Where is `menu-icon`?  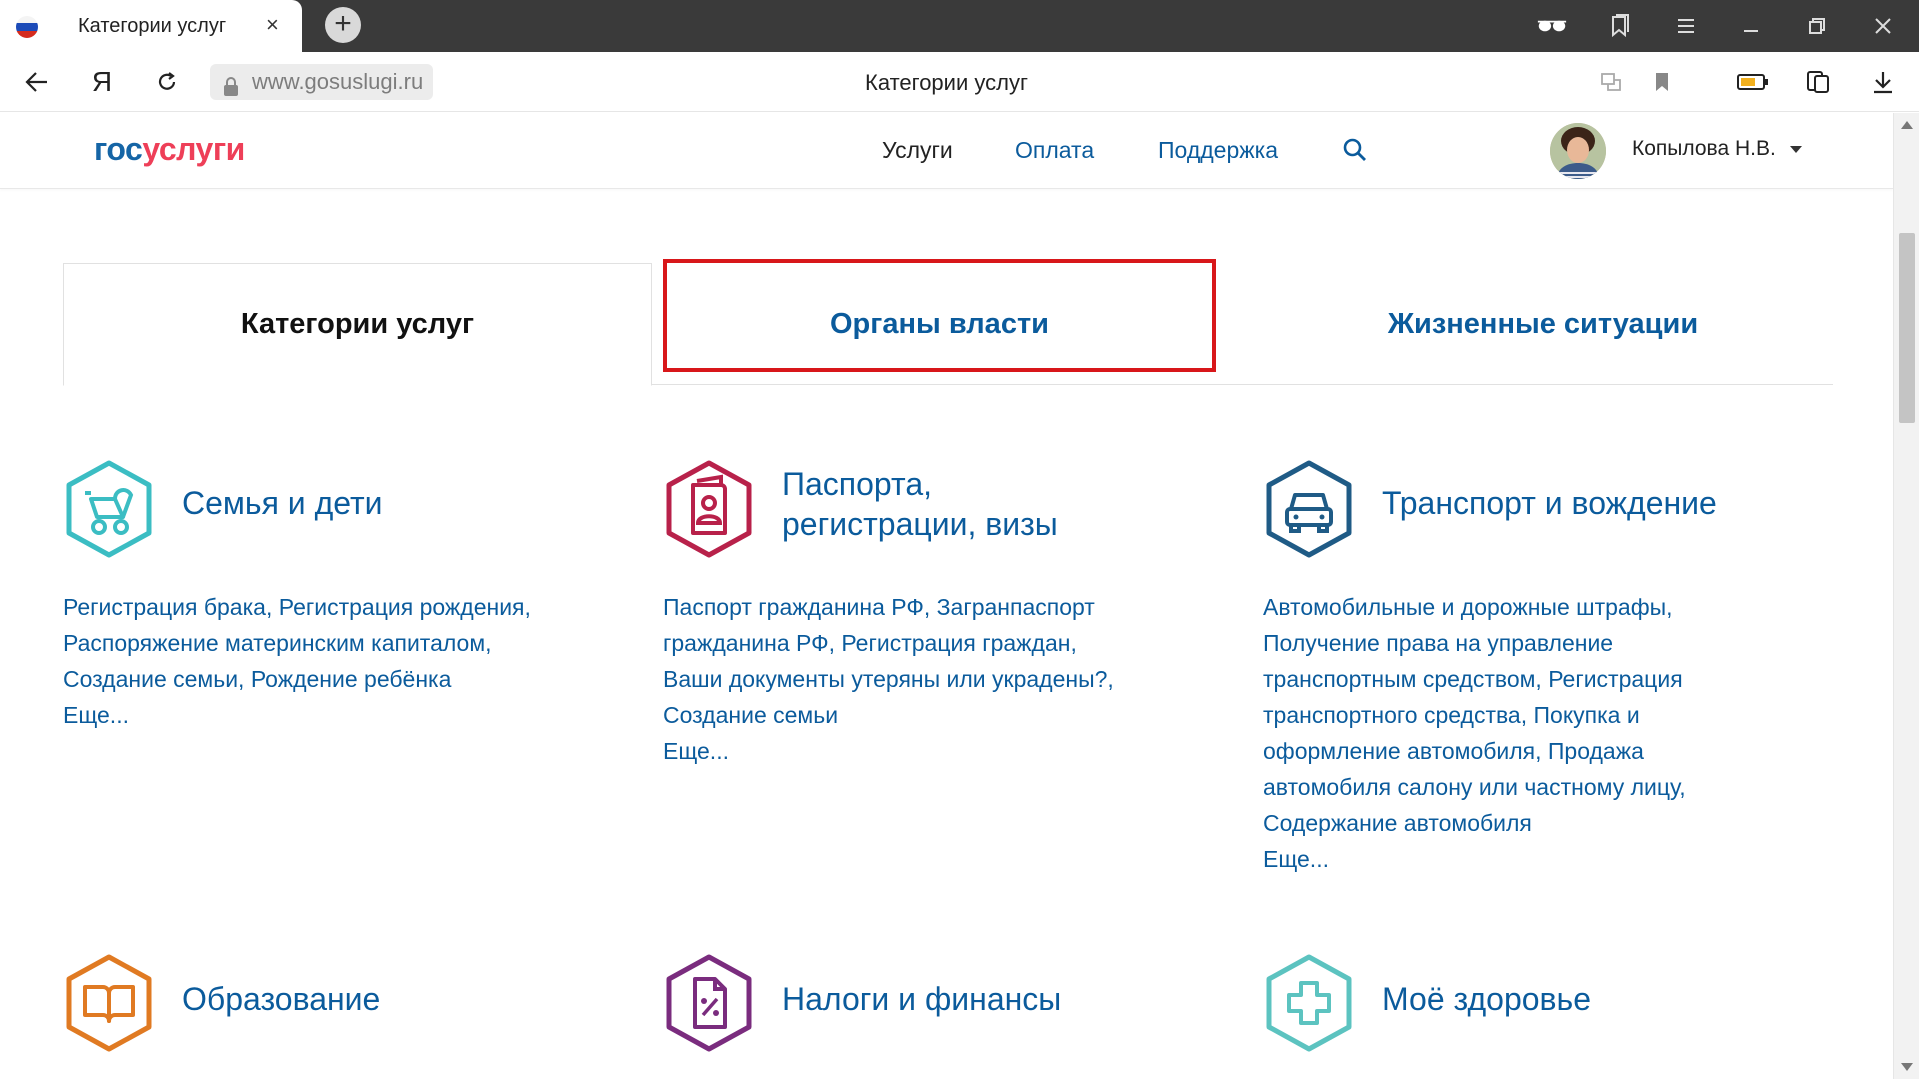 menu-icon is located at coordinates (1686, 26).